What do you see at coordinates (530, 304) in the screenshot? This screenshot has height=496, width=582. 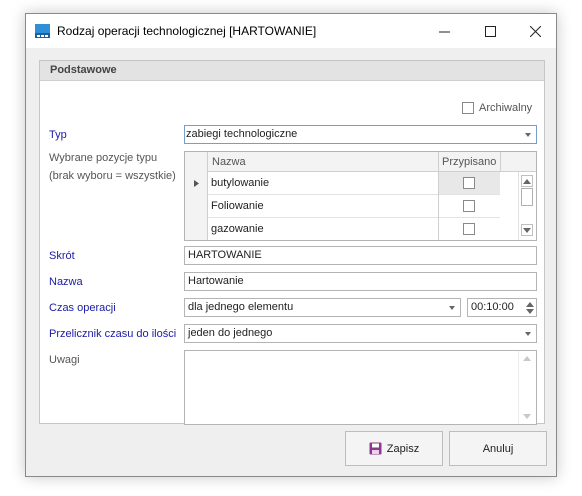 I see `spinner-up-icon` at bounding box center [530, 304].